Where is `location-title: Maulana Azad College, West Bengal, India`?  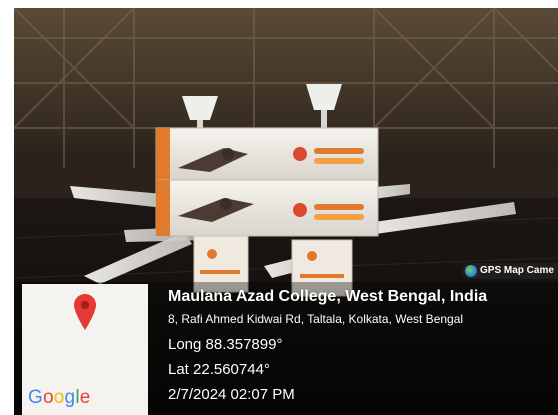
location-title: Maulana Azad College, West Bengal, India is located at coordinates (328, 296).